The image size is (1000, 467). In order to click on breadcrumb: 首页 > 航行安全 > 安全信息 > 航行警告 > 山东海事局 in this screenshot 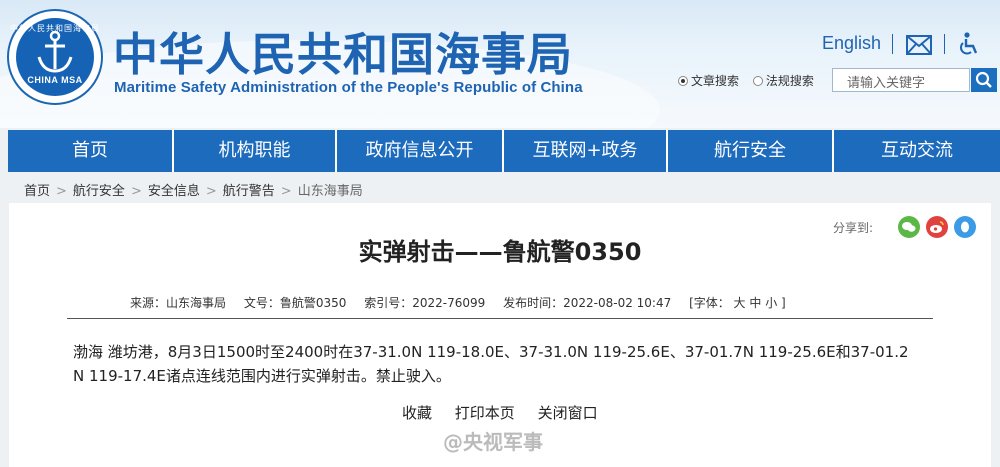, I will do `click(193, 189)`.